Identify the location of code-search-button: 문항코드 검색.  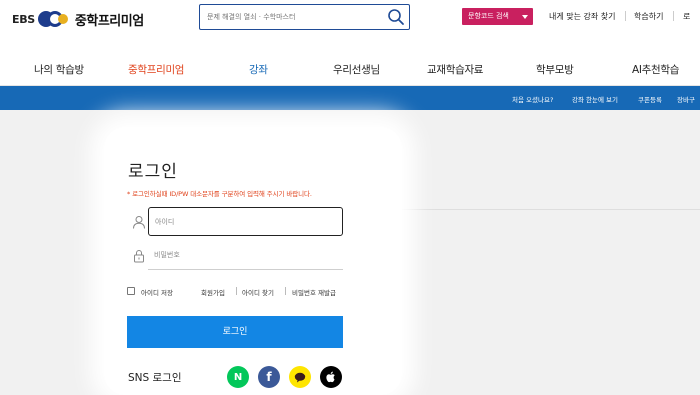
(497, 16).